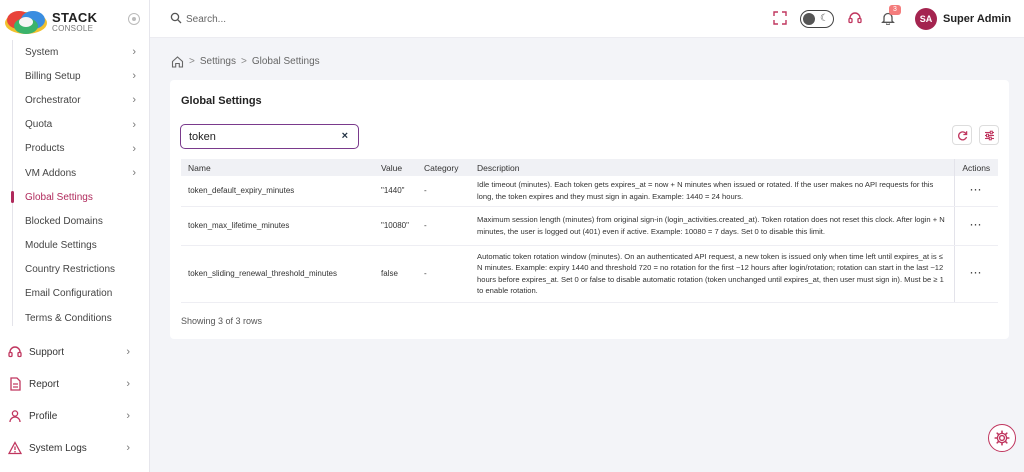 The height and width of the screenshot is (472, 1024). Describe the element at coordinates (926, 19) in the screenshot. I see `avatar: SA` at that location.